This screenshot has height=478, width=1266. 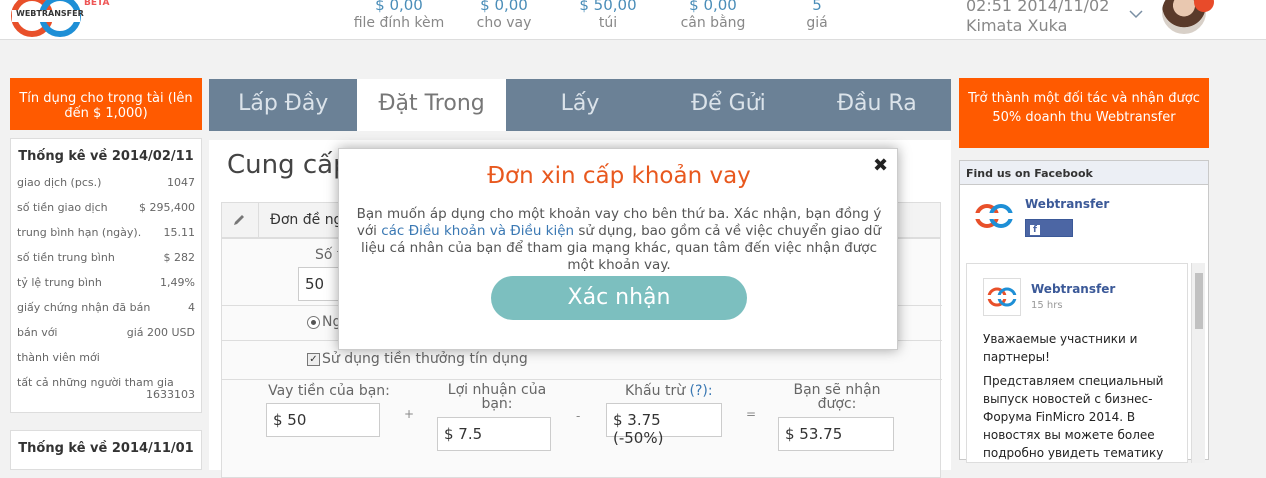 What do you see at coordinates (477, 231) in the screenshot?
I see `terms-link: các Điều khoản và Điều kiện` at bounding box center [477, 231].